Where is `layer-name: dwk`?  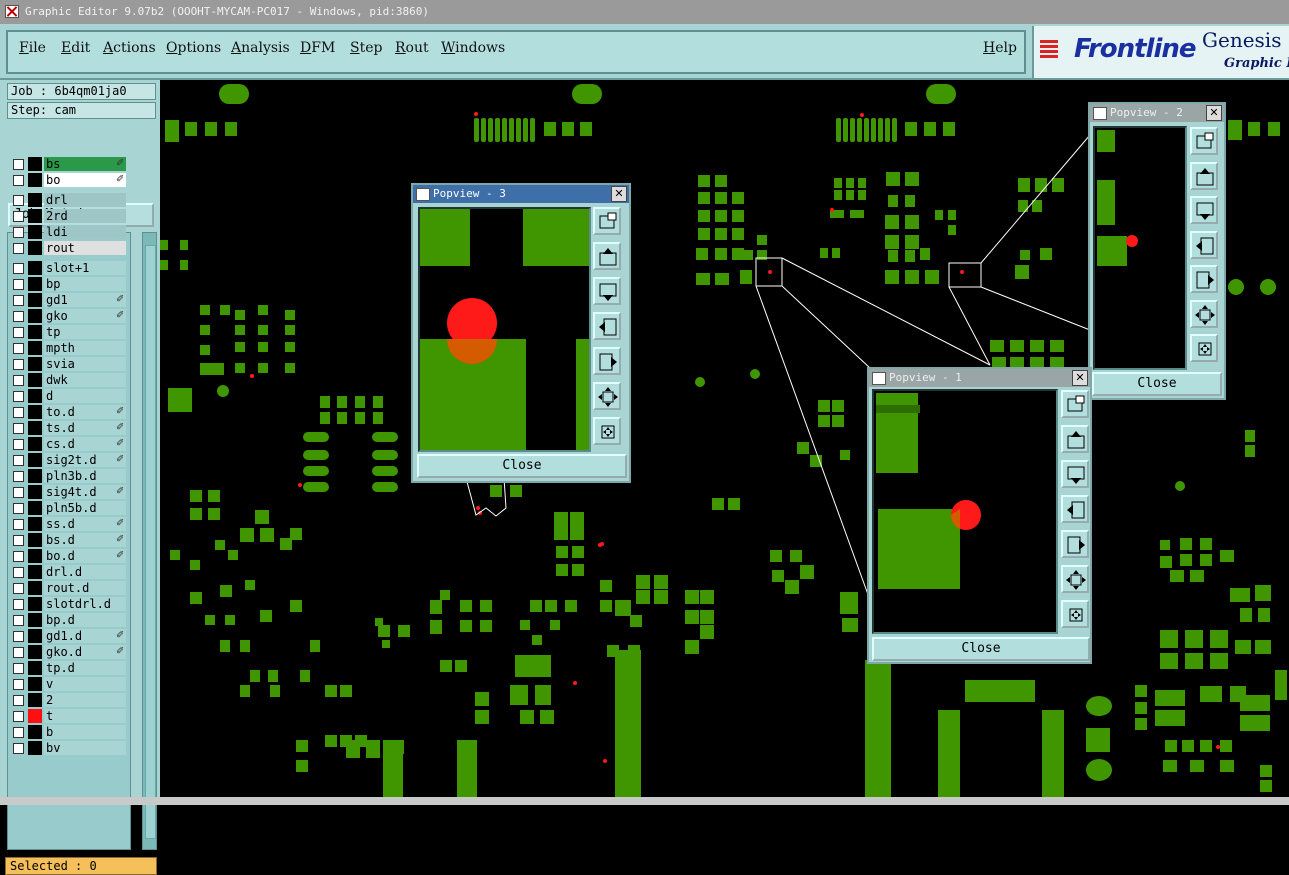 layer-name: dwk is located at coordinates (85, 380).